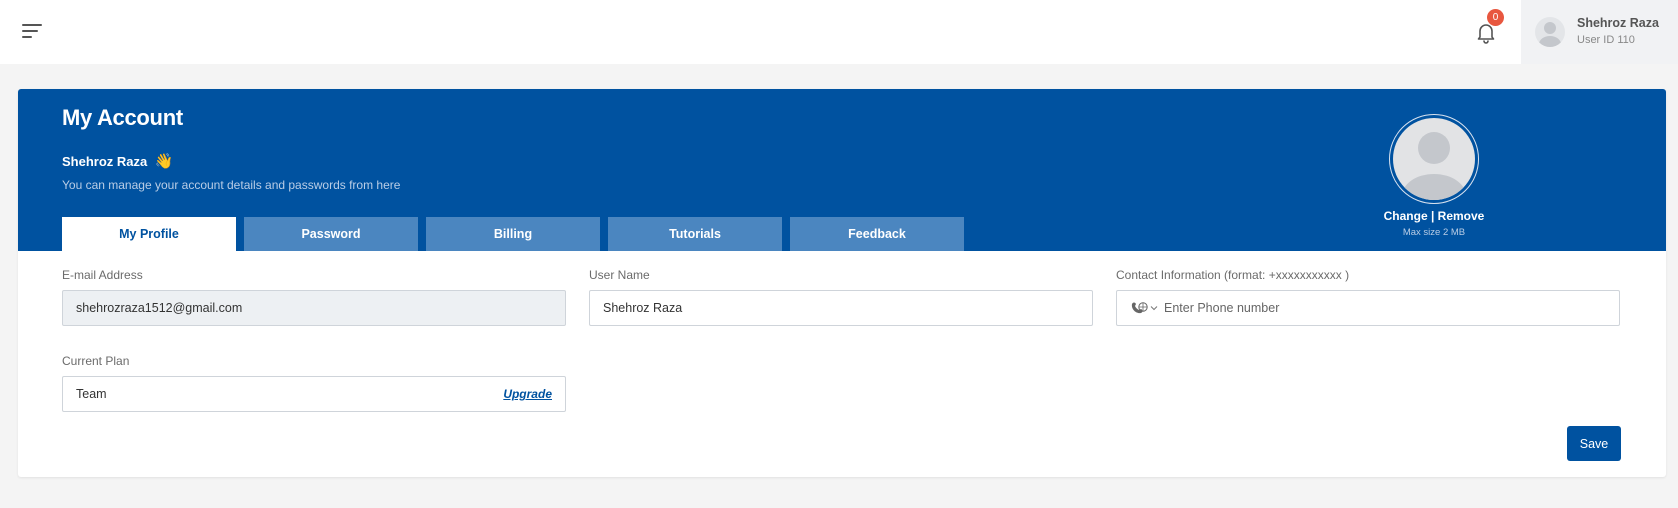 The width and height of the screenshot is (1678, 508). I want to click on avatar, so click(1550, 32).